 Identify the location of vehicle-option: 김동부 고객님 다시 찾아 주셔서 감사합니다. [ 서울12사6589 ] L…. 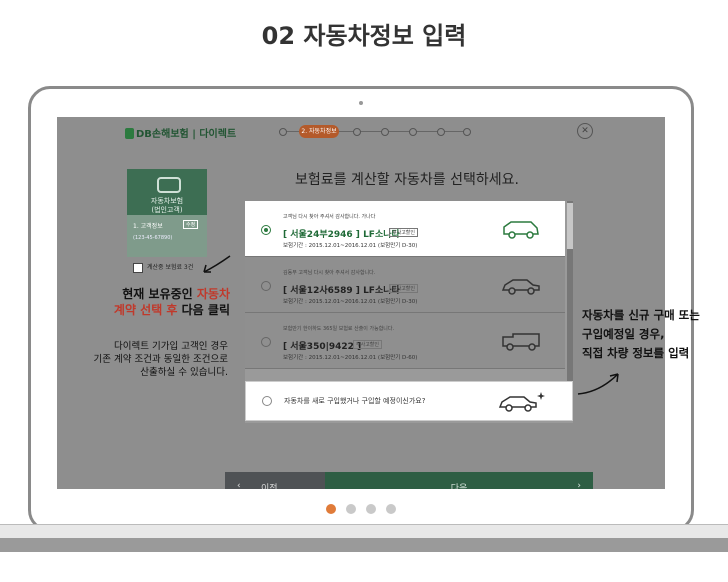
(405, 285).